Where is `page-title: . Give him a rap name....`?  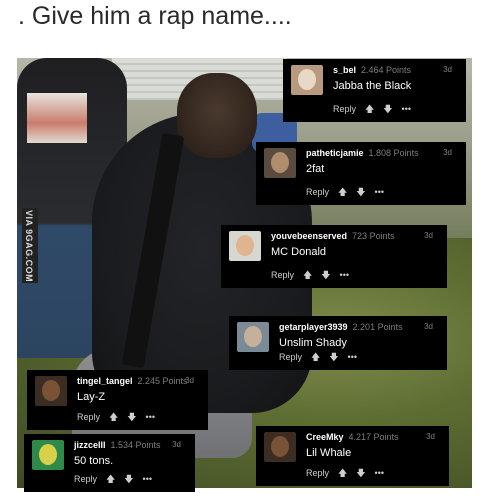 page-title: . Give him a rap name.... is located at coordinates (155, 16).